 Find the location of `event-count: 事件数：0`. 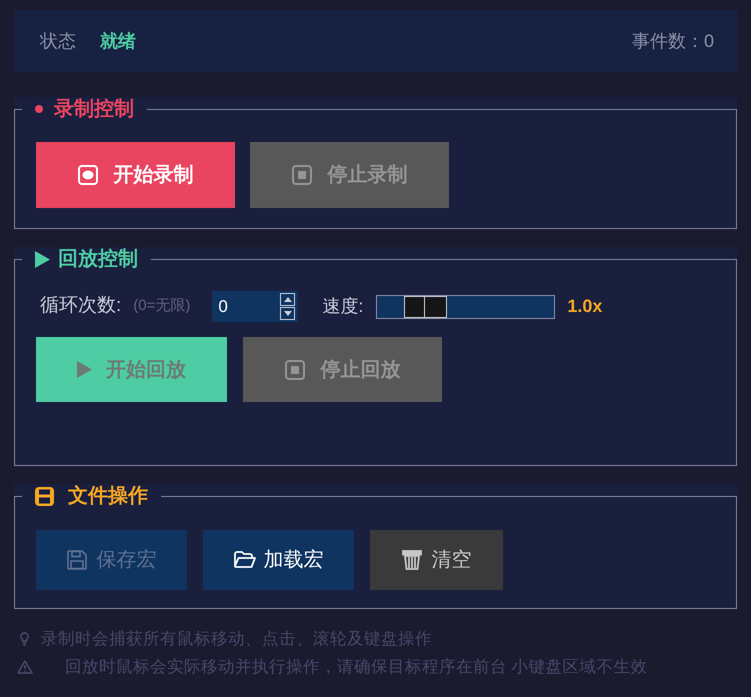

event-count: 事件数：0 is located at coordinates (673, 41).